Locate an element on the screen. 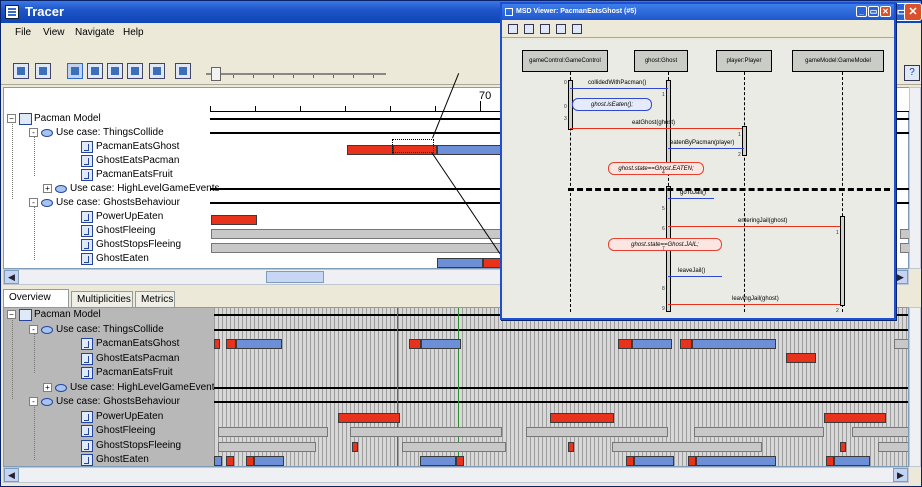  message-label: goToJail() is located at coordinates (693, 193).